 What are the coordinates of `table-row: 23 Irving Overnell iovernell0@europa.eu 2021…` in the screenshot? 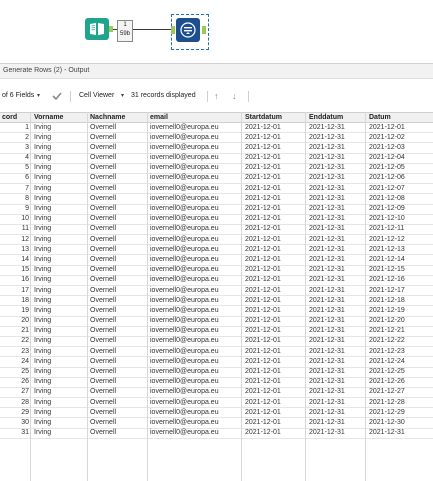 It's located at (216, 352).